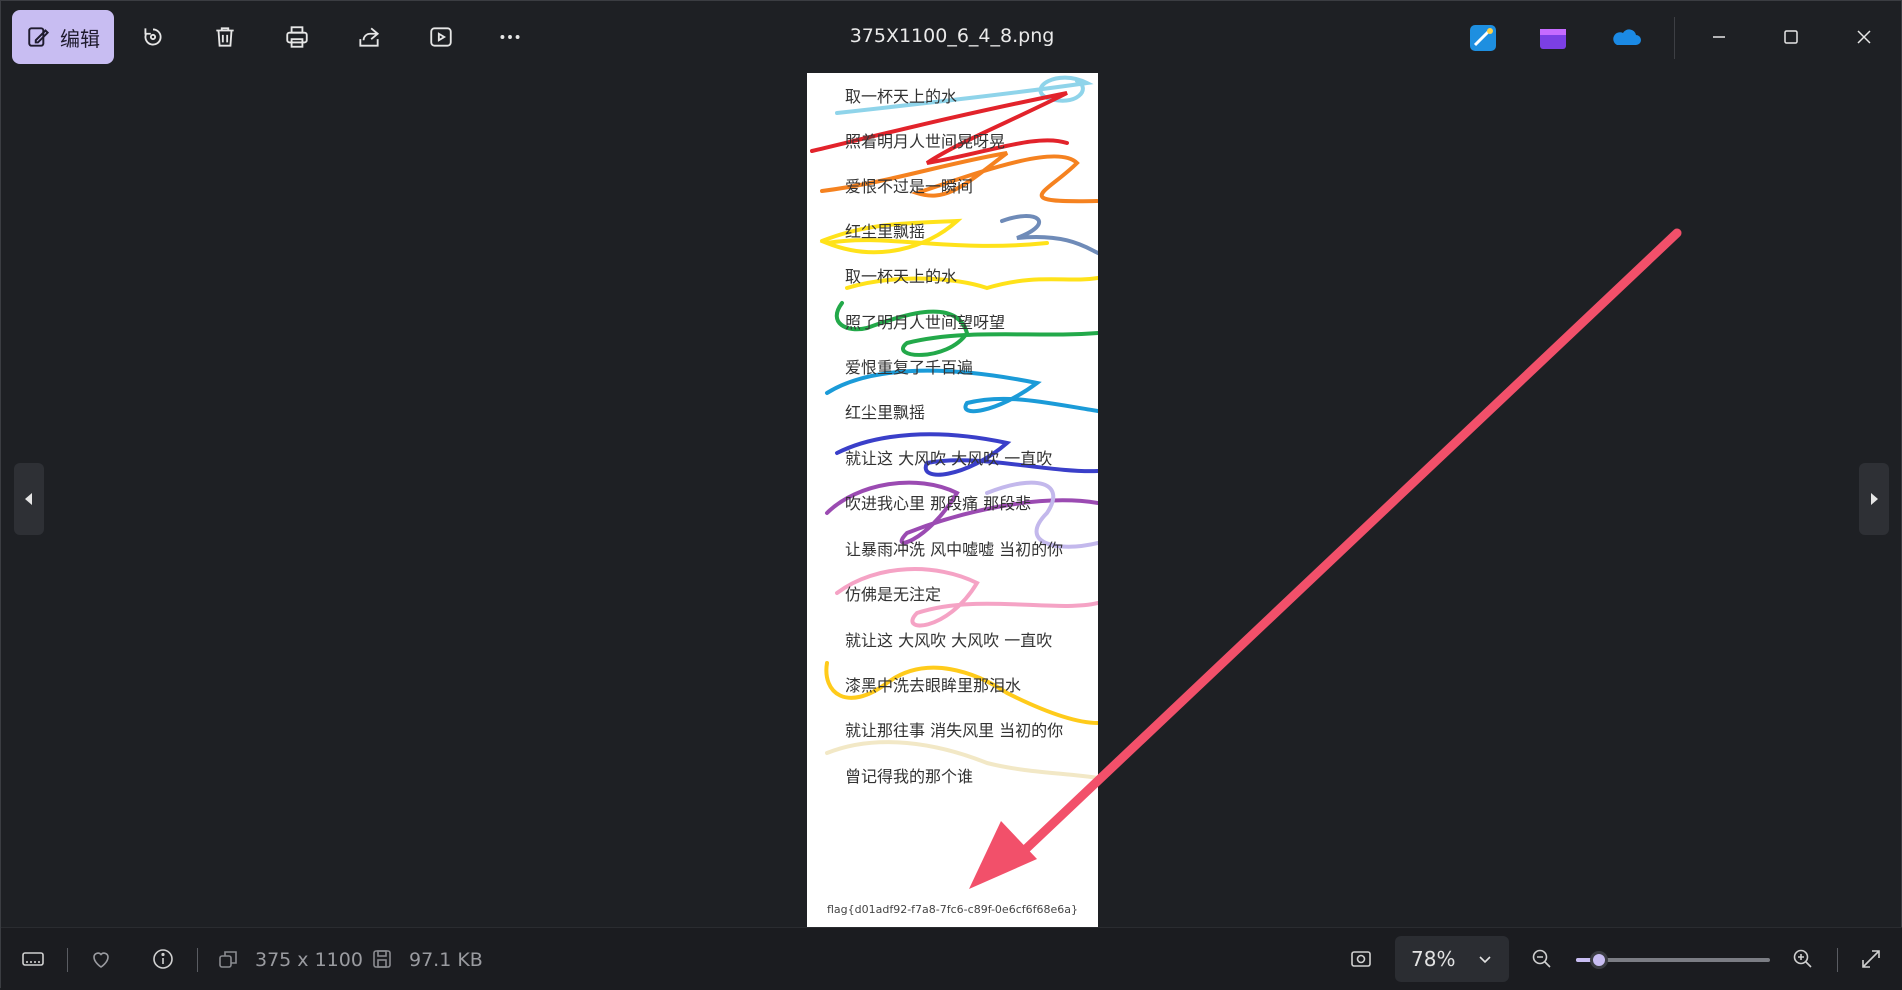  I want to click on clipchamp-app-icon, so click(1553, 38).